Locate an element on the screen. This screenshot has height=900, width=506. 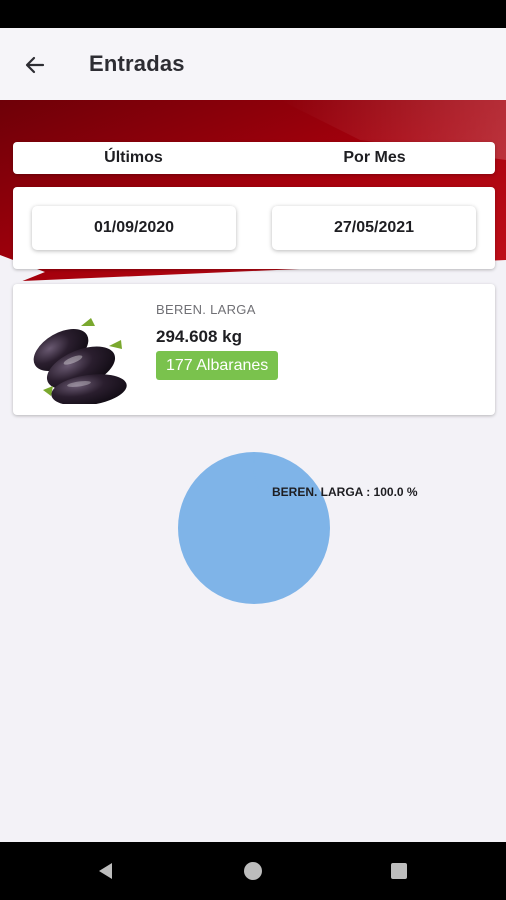
nav-home-button is located at coordinates (253, 871).